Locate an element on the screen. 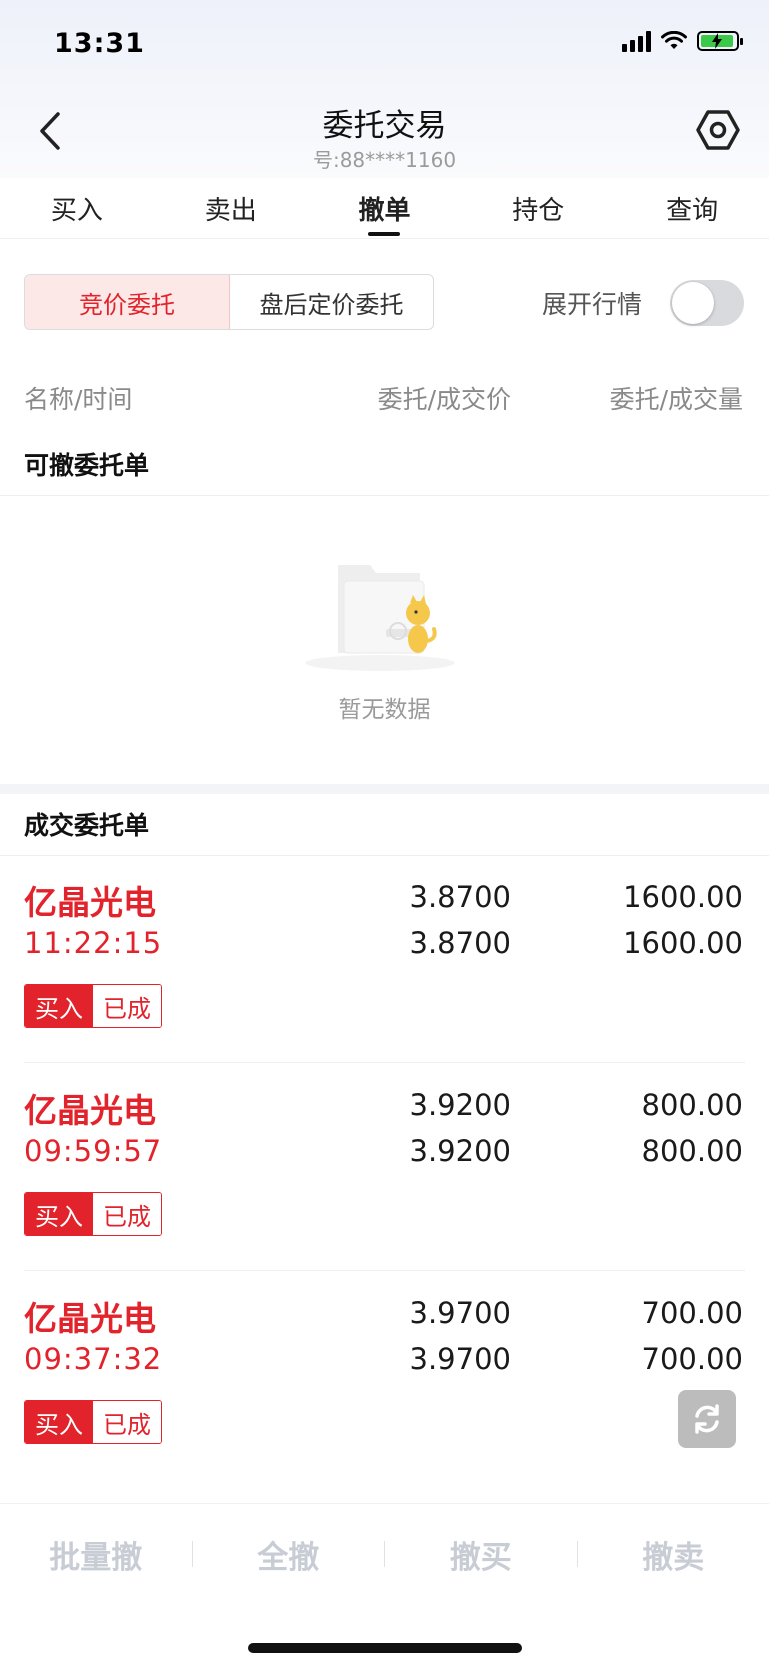  hexagon-settings-icon is located at coordinates (718, 130).